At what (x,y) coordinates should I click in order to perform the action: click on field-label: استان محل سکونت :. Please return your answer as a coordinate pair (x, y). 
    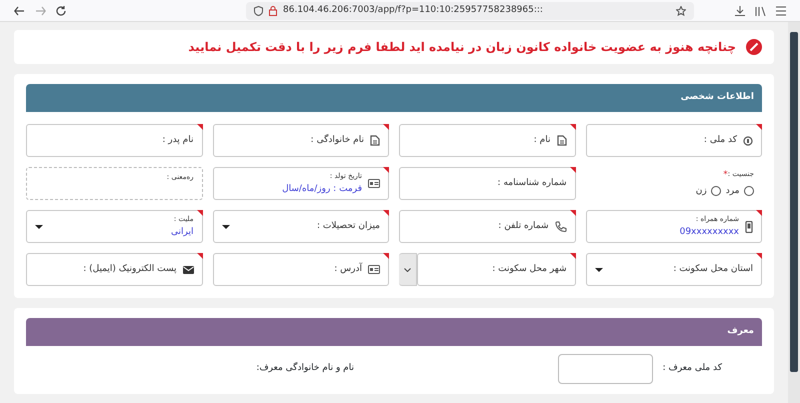
    Looking at the image, I should click on (713, 269).